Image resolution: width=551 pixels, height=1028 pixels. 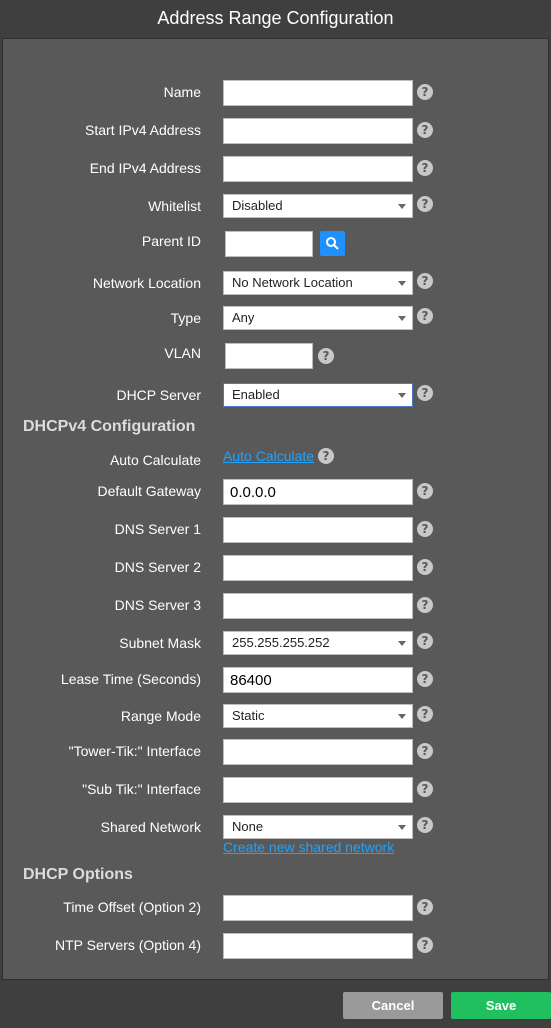 I want to click on ntp-servers-row: NTP Servers (Option 4) ?, so click(x=275, y=946).